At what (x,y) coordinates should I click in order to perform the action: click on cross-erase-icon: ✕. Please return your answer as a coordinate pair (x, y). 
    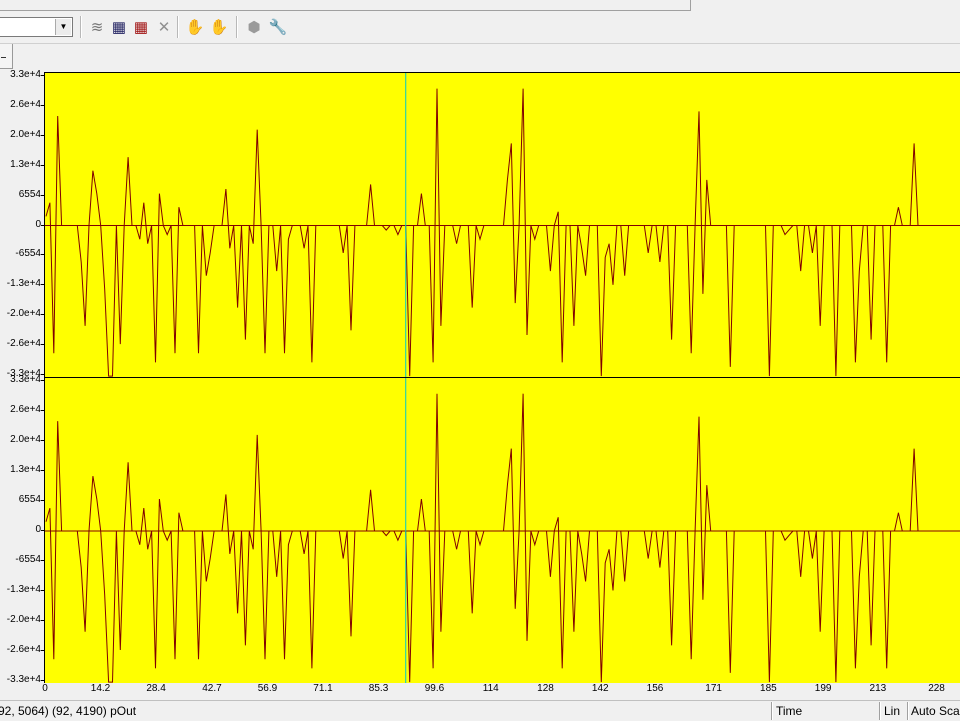
    Looking at the image, I should click on (164, 27).